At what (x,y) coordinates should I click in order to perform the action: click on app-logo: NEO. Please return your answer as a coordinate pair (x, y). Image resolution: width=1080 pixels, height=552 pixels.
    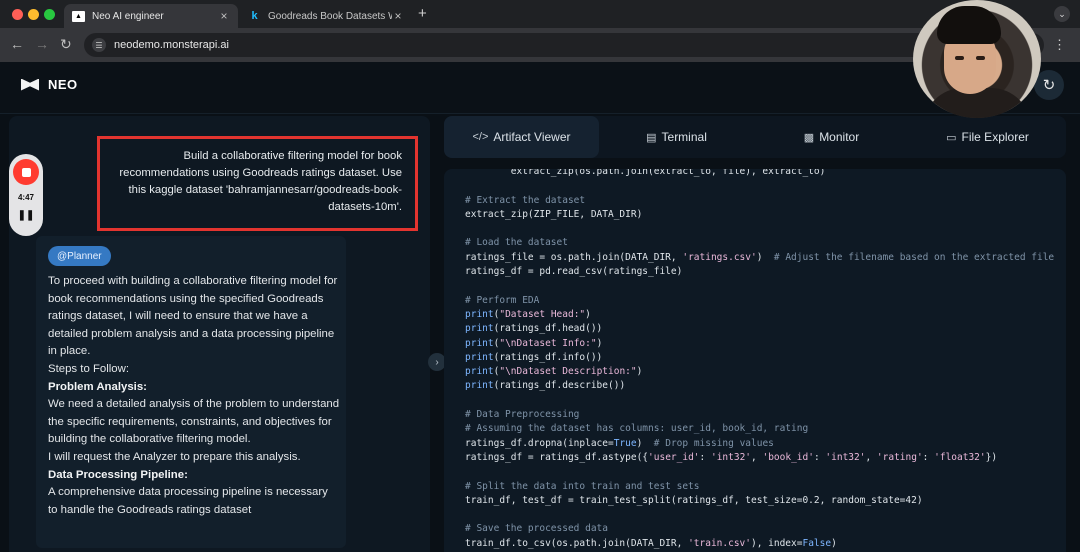
    Looking at the image, I should click on (49, 84).